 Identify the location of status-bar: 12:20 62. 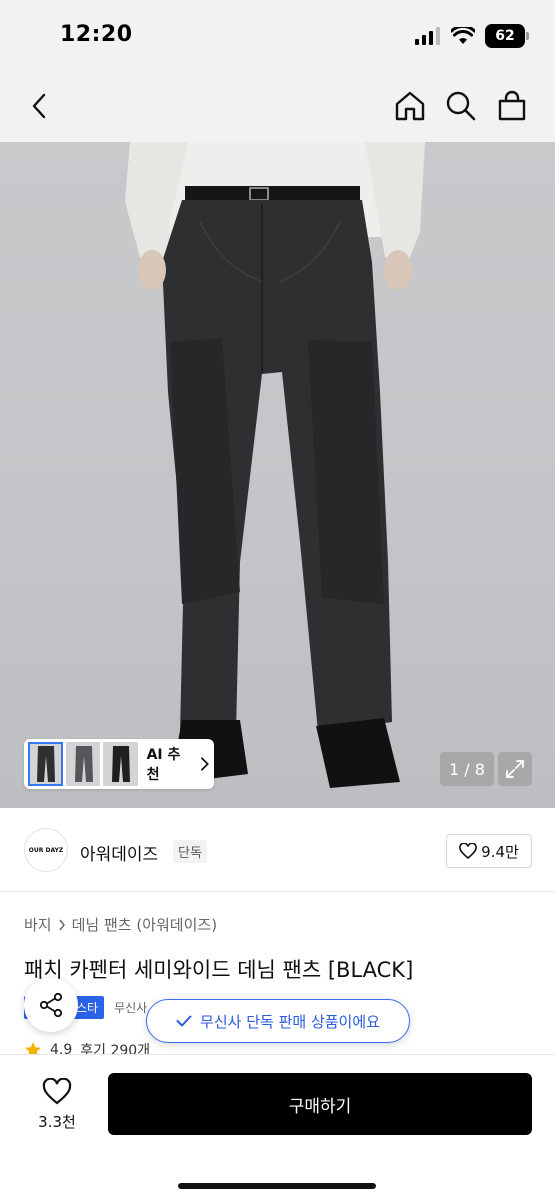
(277, 35).